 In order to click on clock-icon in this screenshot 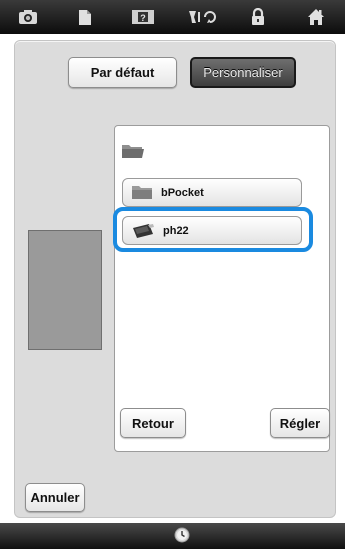, I will do `click(182, 537)`.